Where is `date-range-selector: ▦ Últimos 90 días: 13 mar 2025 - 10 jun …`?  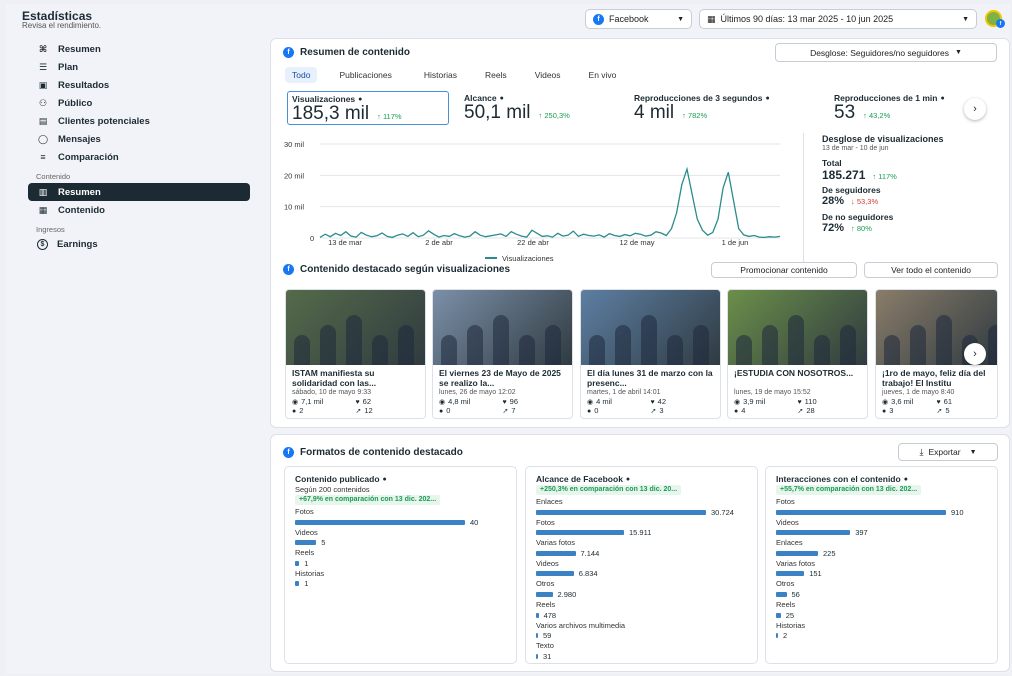
date-range-selector: ▦ Últimos 90 días: 13 mar 2025 - 10 jun … is located at coordinates (838, 19).